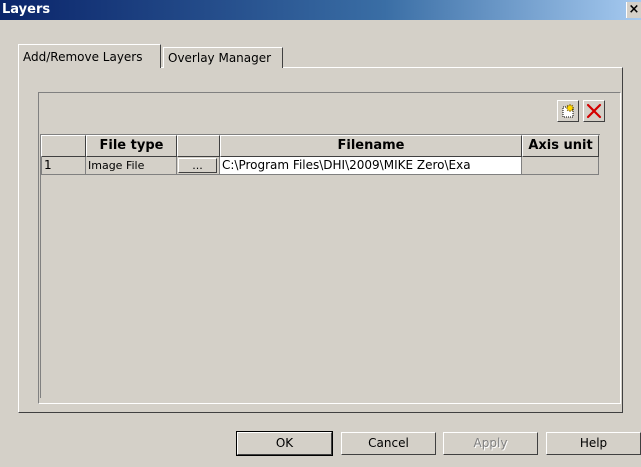 The height and width of the screenshot is (467, 641). I want to click on help-button-label: Help, so click(593, 443).